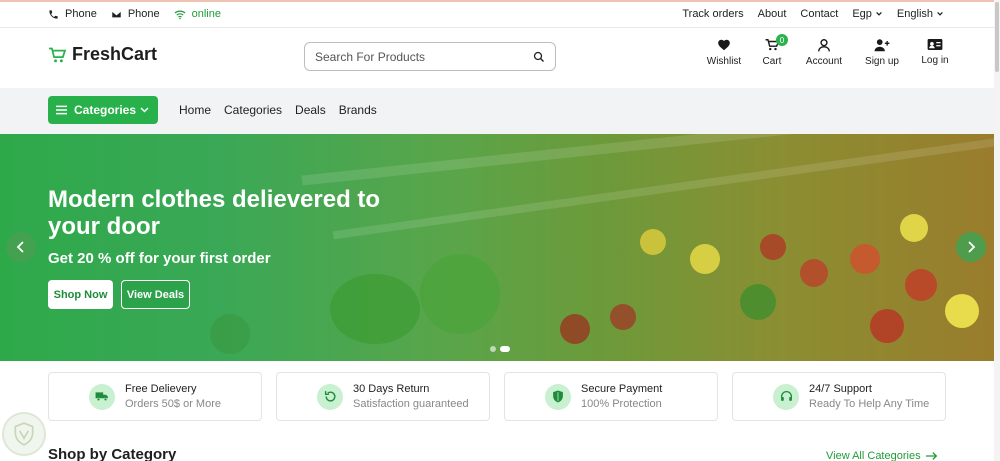  I want to click on watermark-logo, so click(24, 434).